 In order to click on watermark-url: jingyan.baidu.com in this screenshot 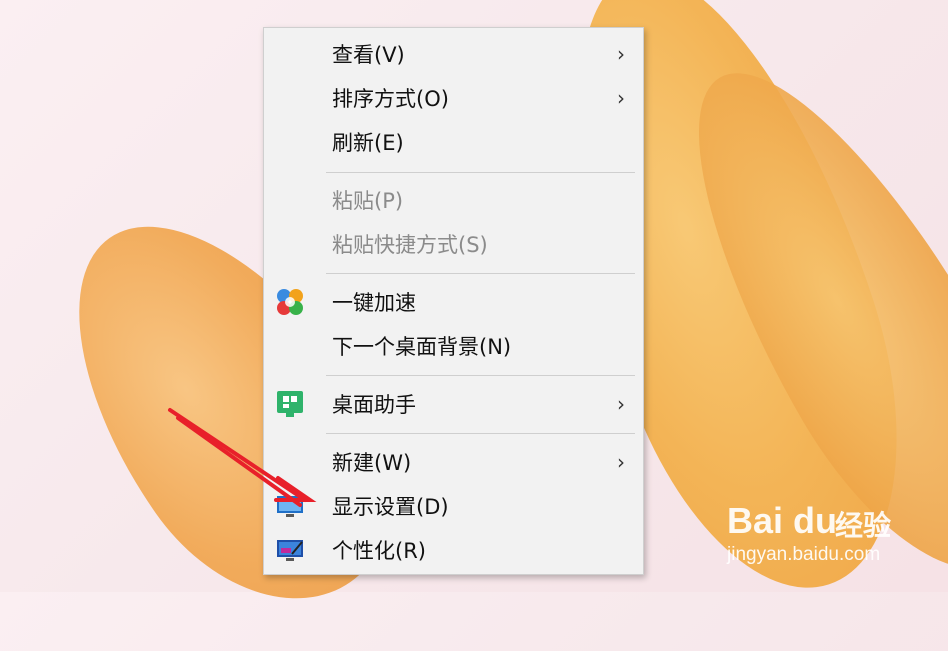, I will do `click(804, 554)`.